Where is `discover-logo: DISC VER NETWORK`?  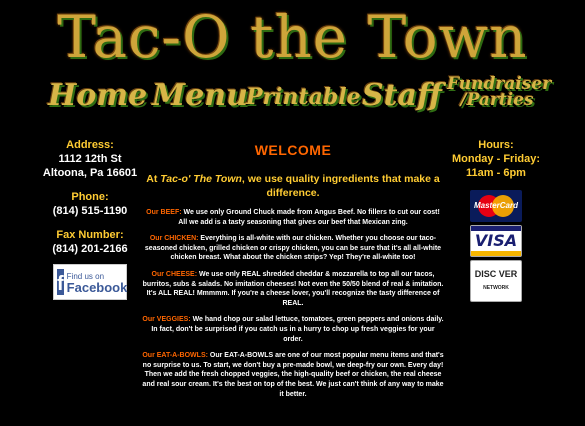 discover-logo: DISC VER NETWORK is located at coordinates (496, 281).